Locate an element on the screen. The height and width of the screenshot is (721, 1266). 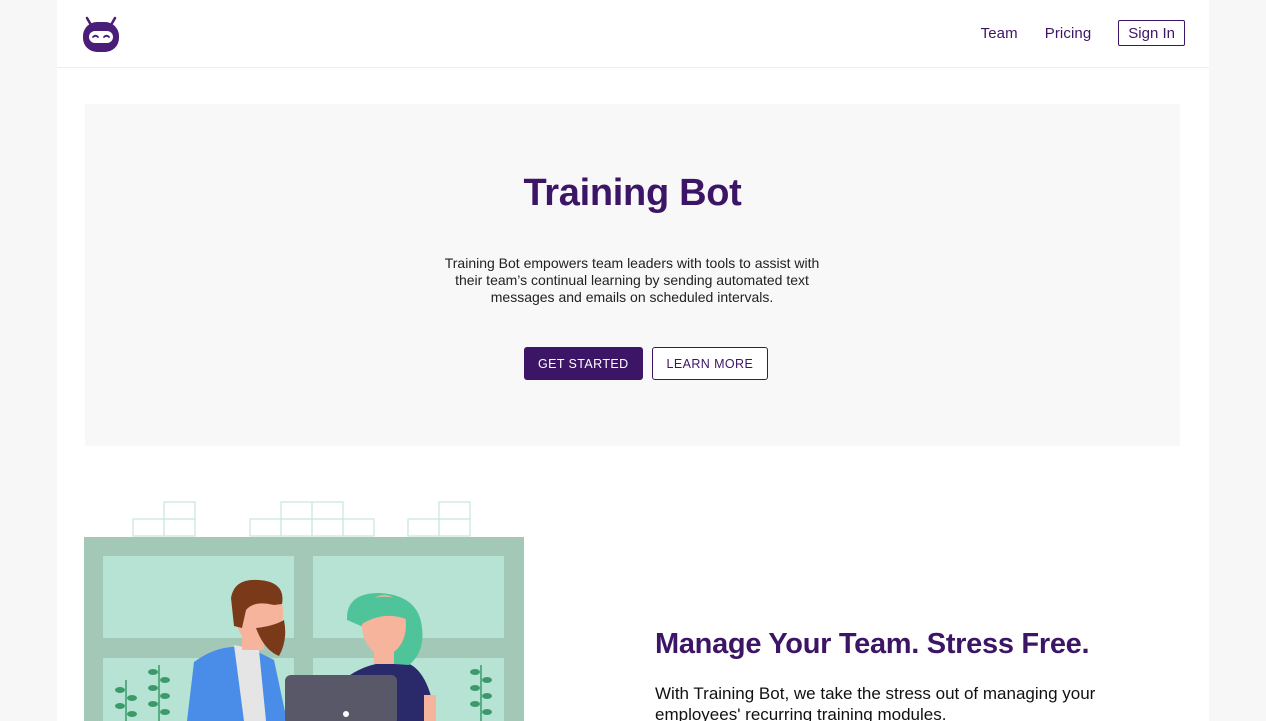
learn-more-button: LEARN MORE is located at coordinates (710, 363).